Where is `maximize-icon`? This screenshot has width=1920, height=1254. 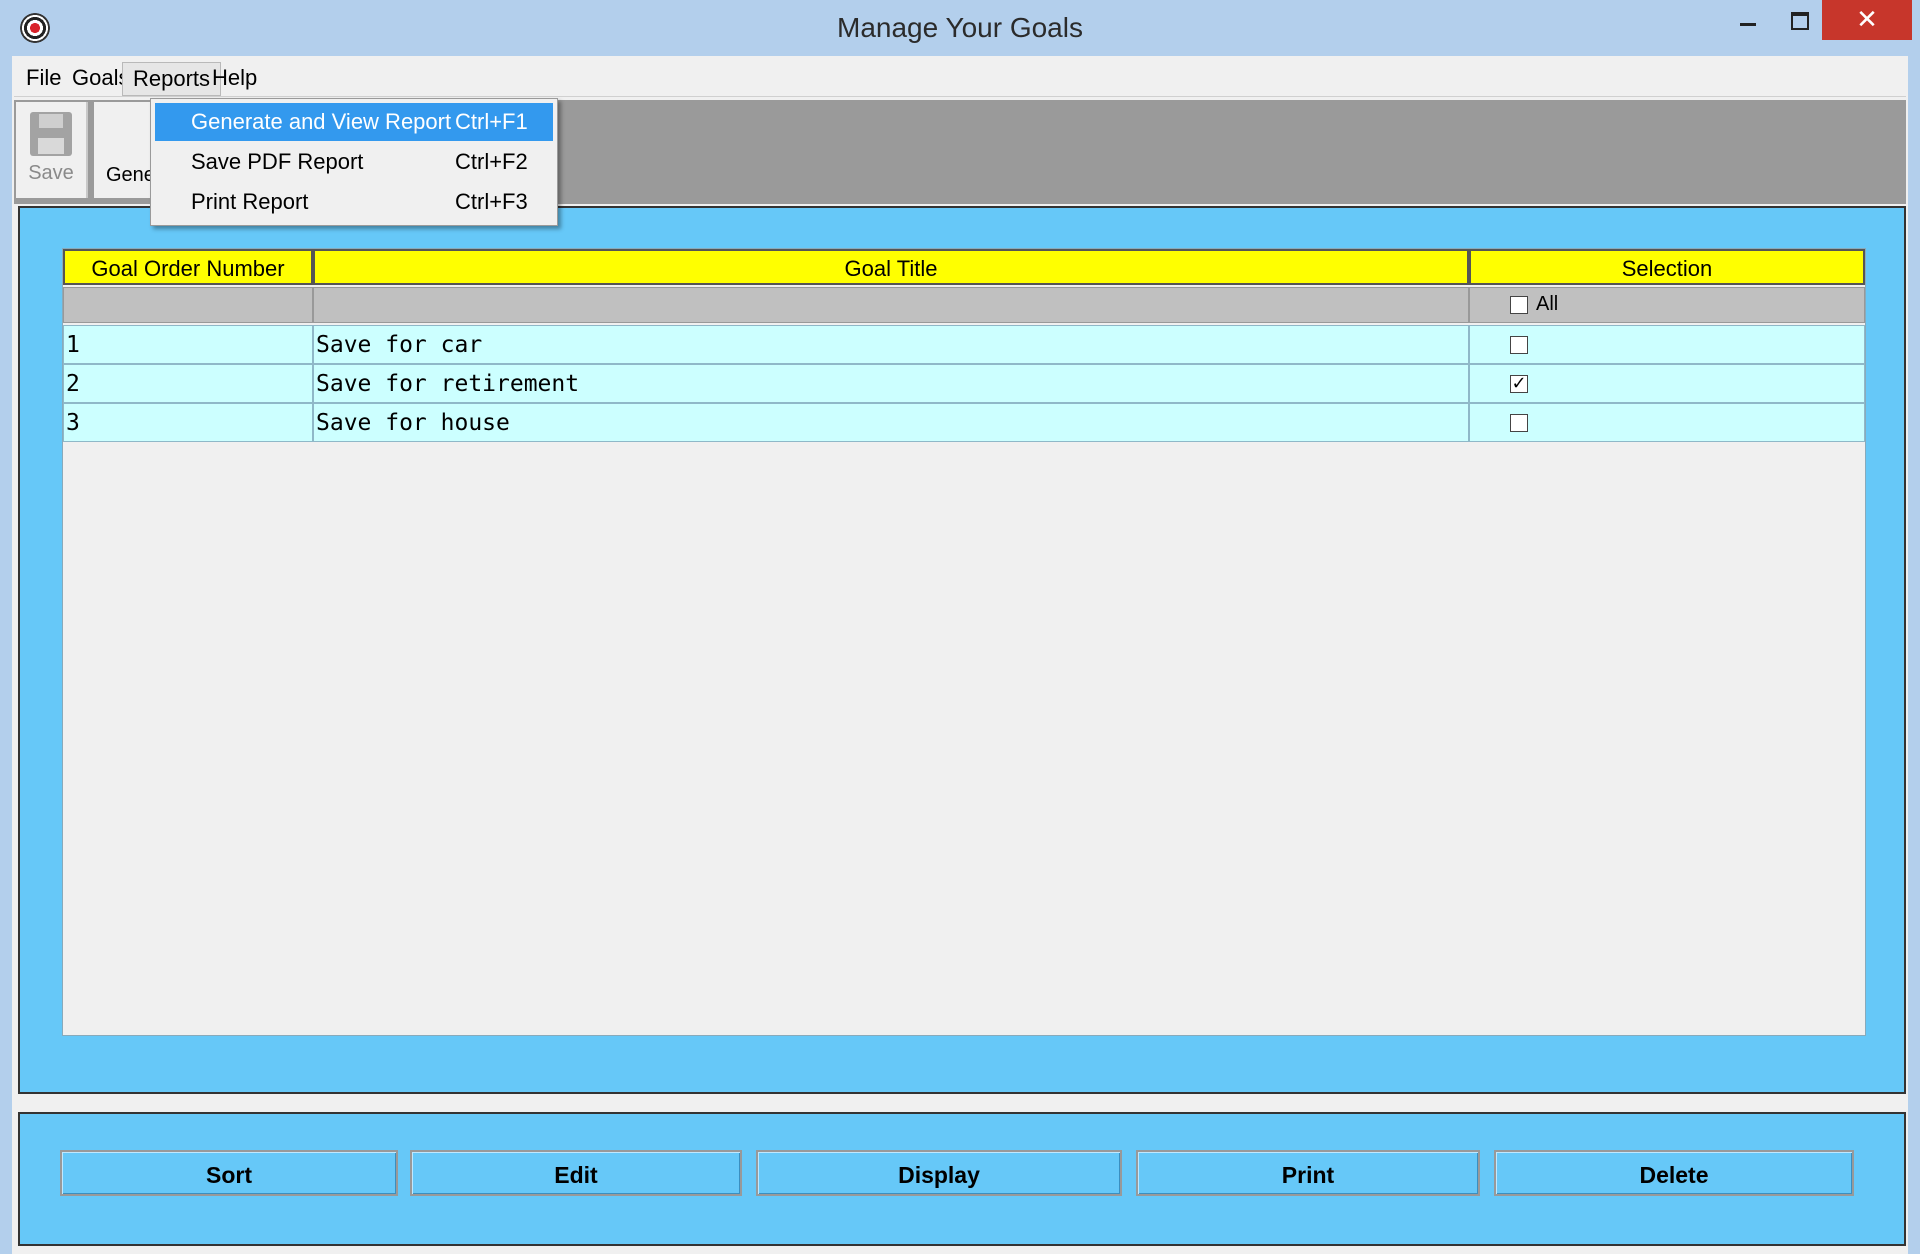
maximize-icon is located at coordinates (1800, 21).